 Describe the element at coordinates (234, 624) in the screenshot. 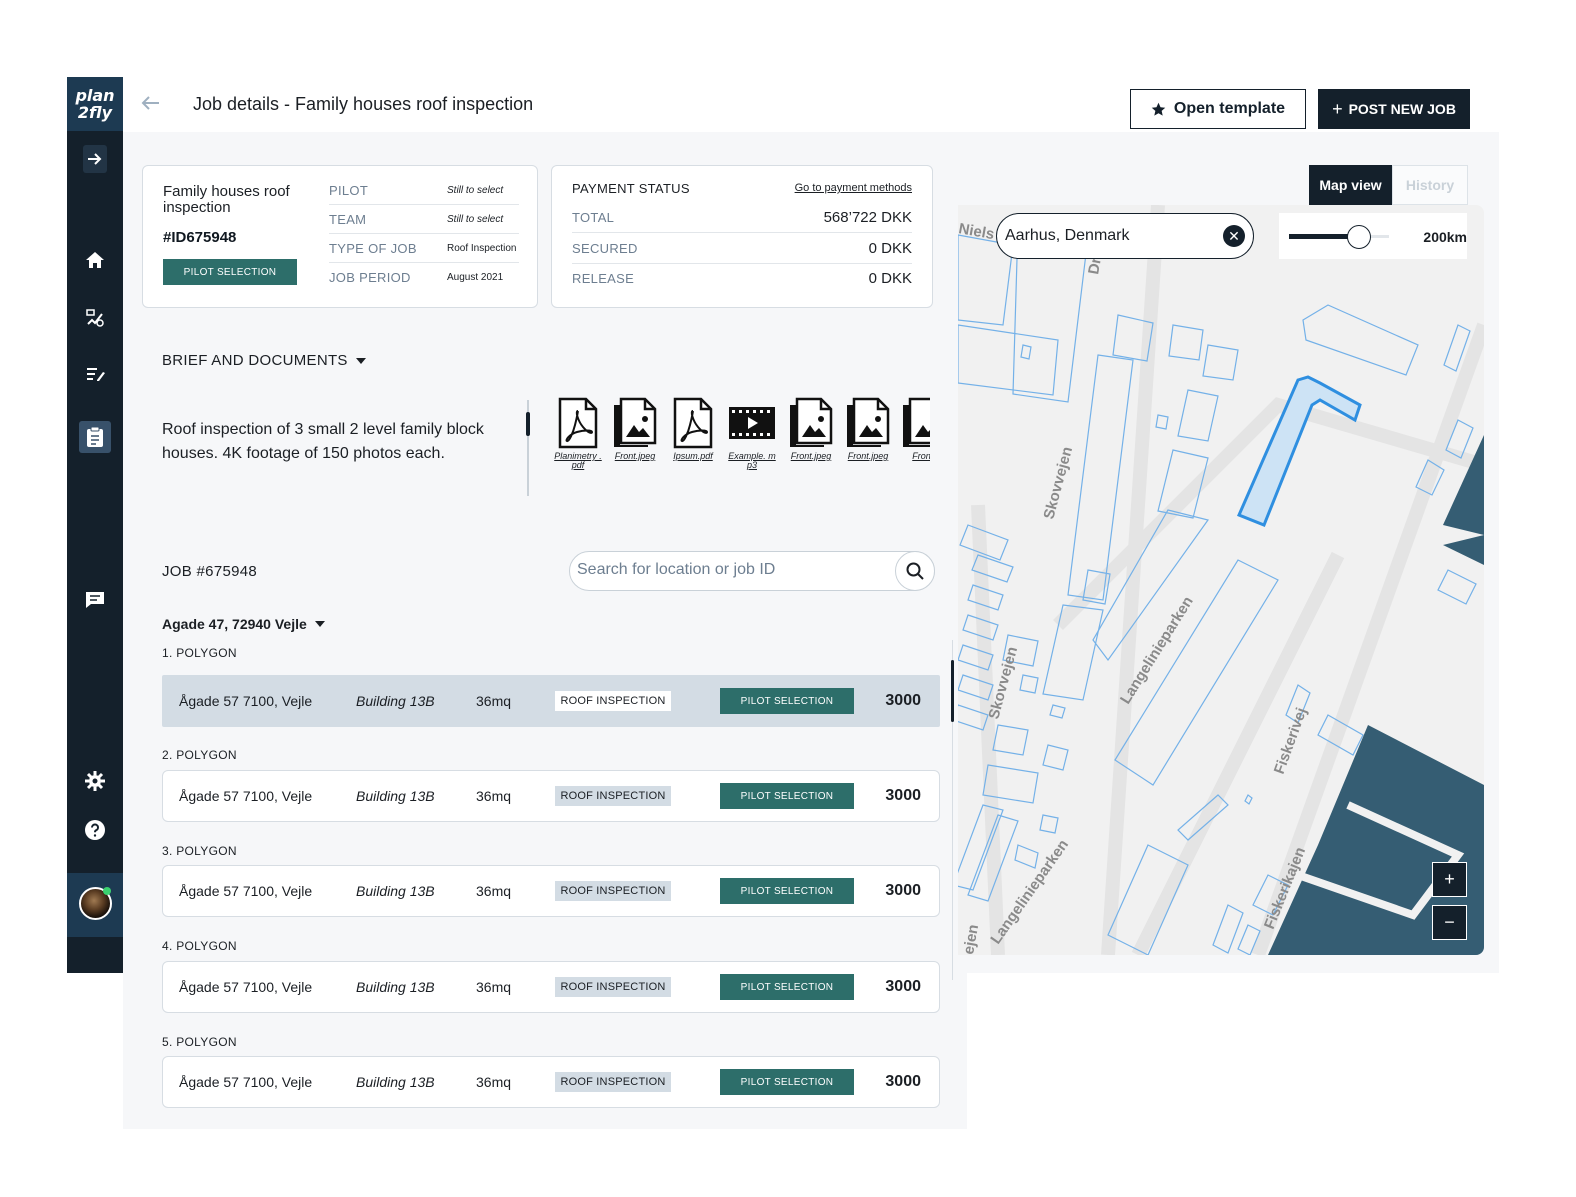

I see `address-value: Agade 47, 72940 Vejle` at that location.